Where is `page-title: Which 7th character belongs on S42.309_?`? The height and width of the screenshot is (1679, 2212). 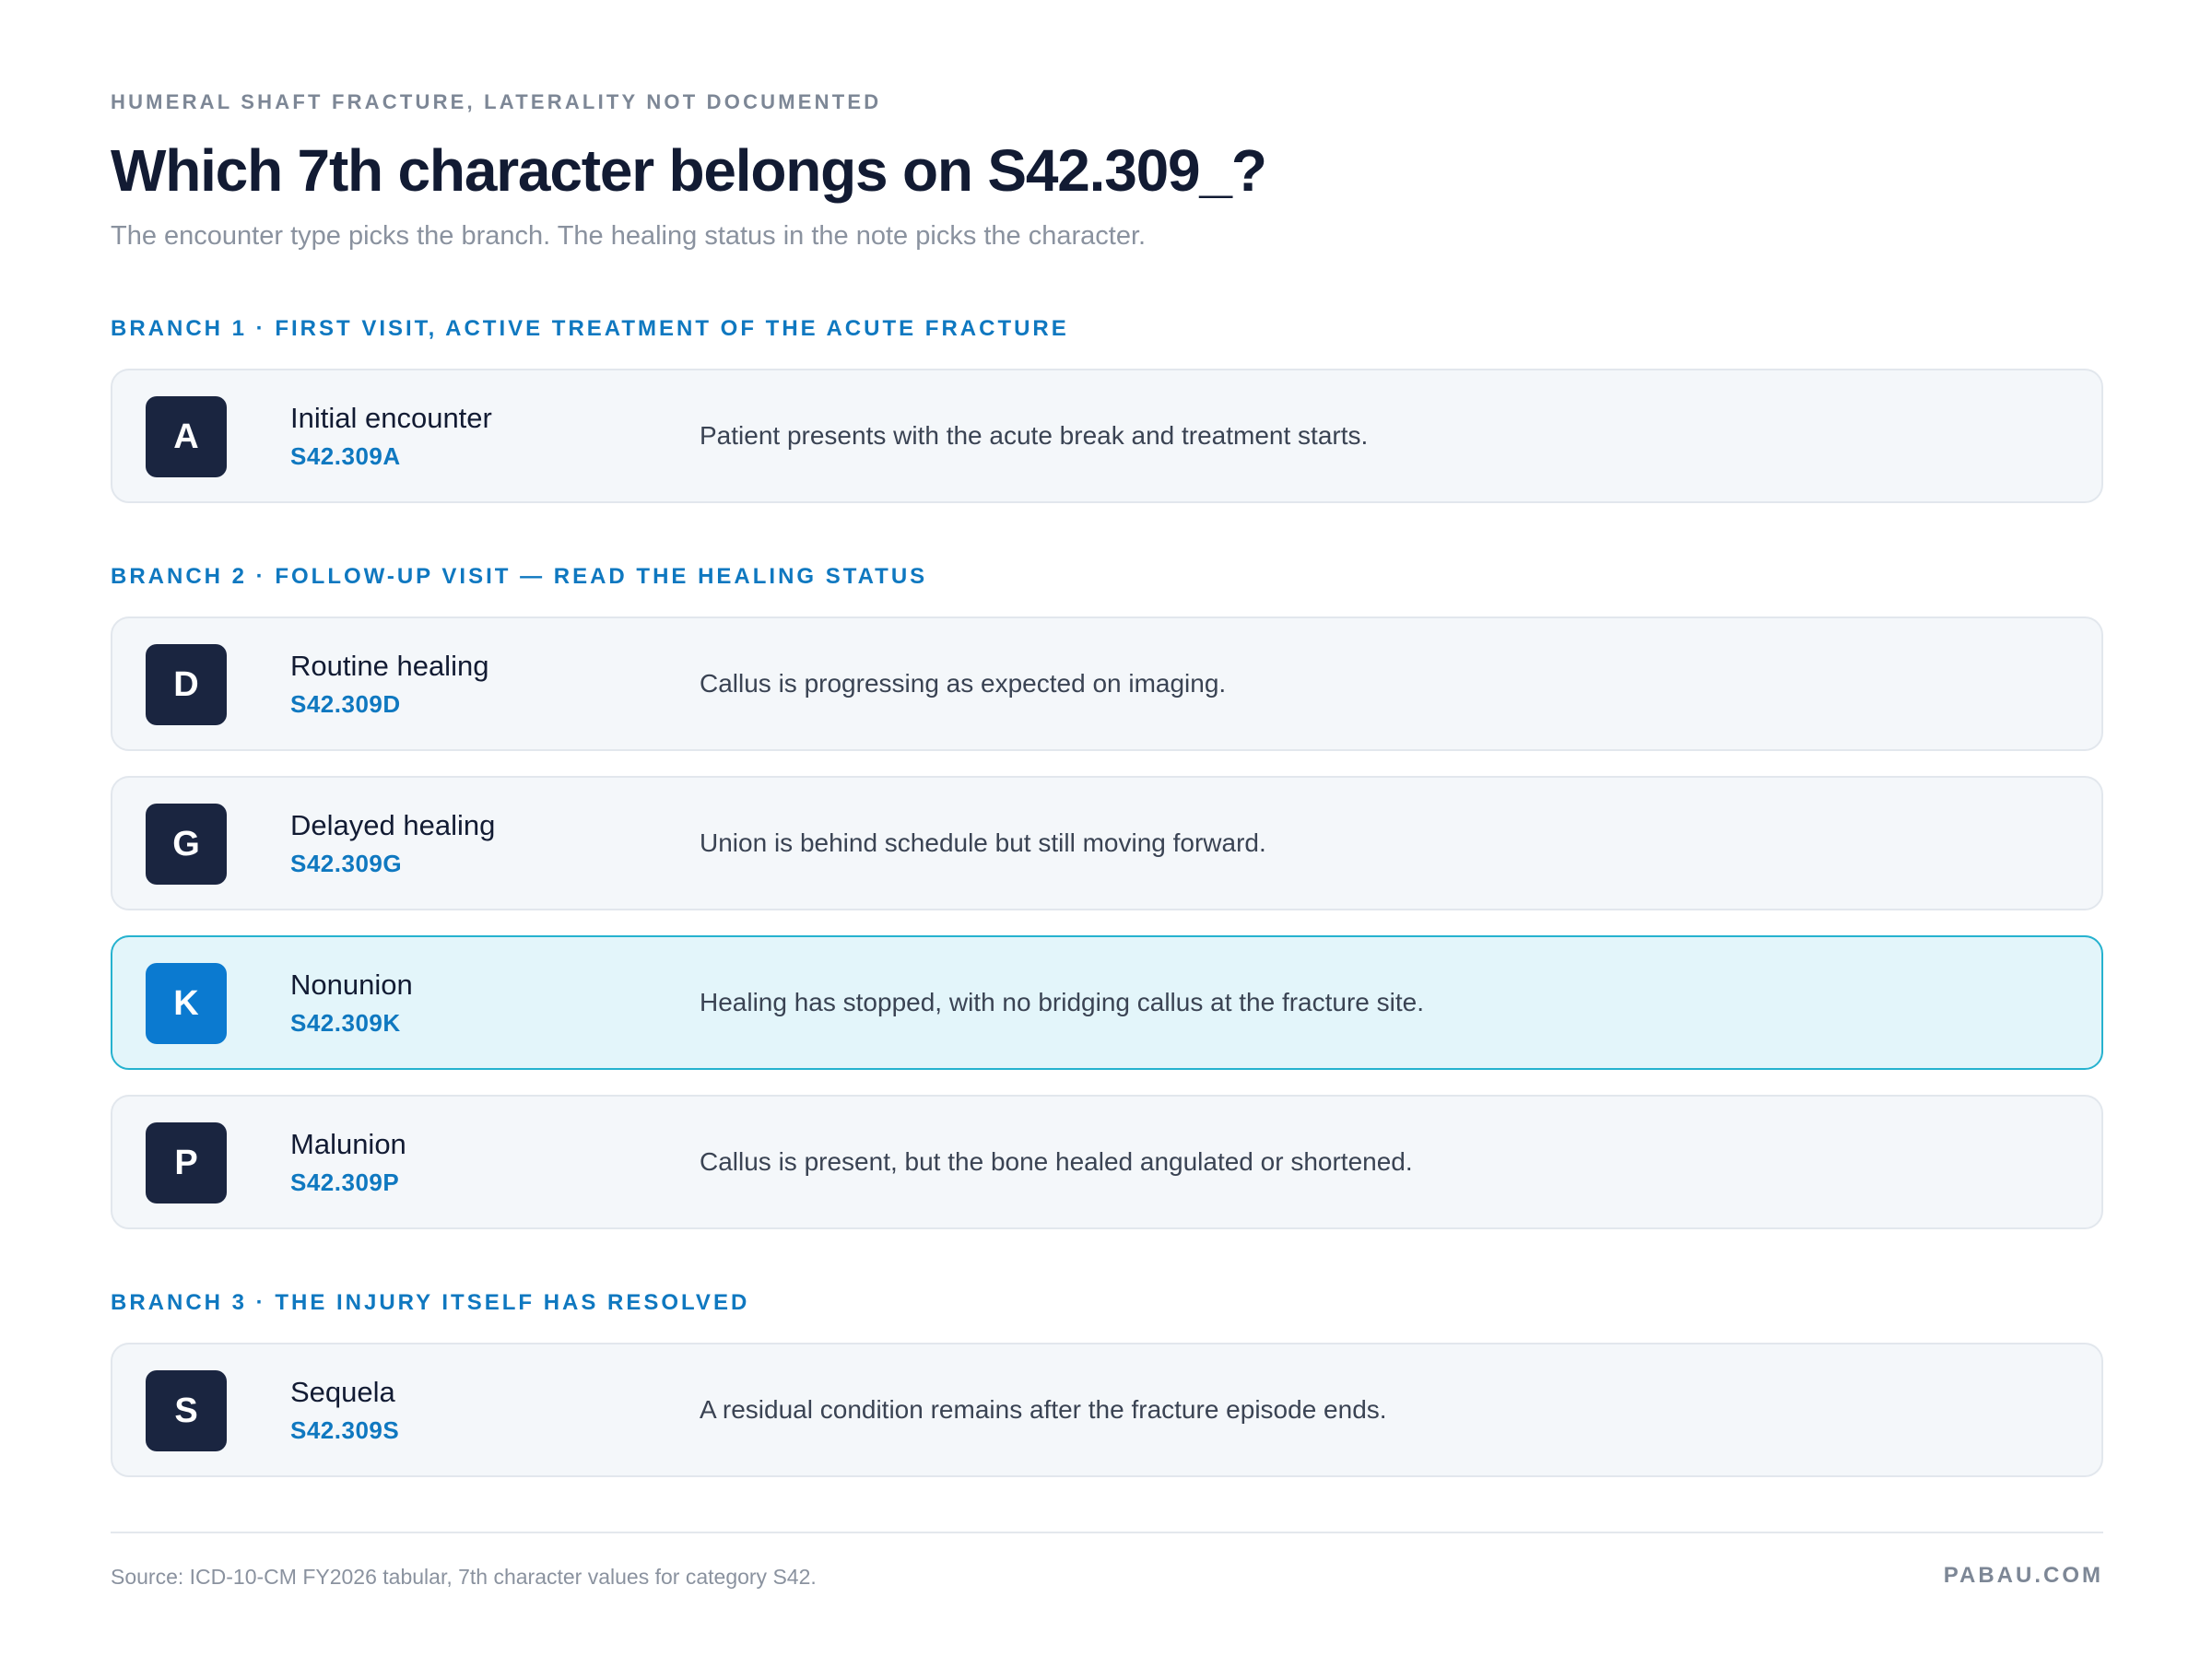 page-title: Which 7th character belongs on S42.309_? is located at coordinates (689, 170).